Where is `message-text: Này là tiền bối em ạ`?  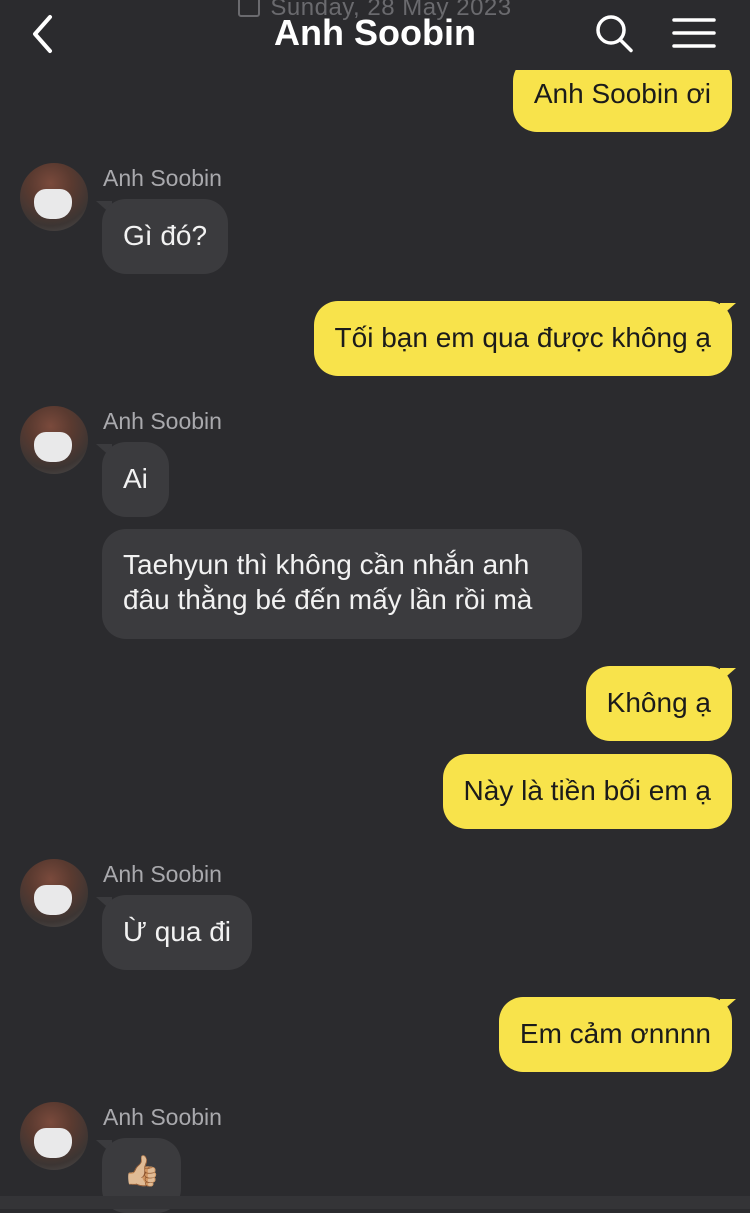
message-text: Này là tiền bối em ạ is located at coordinates (587, 790).